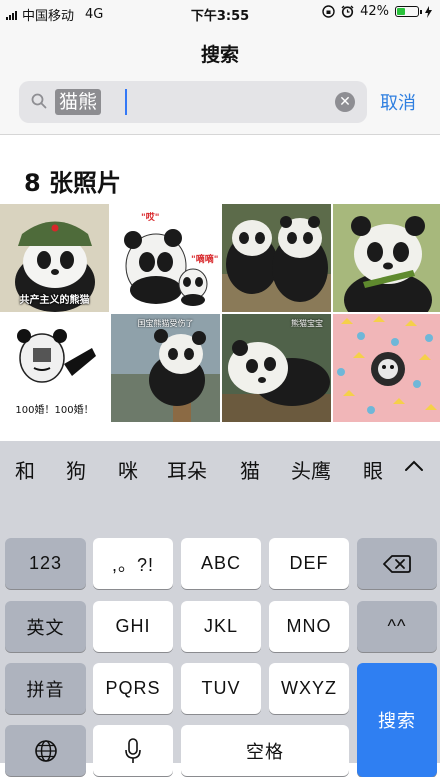 The width and height of the screenshot is (440, 777). Describe the element at coordinates (345, 102) in the screenshot. I see `clear-icon: ✕` at that location.